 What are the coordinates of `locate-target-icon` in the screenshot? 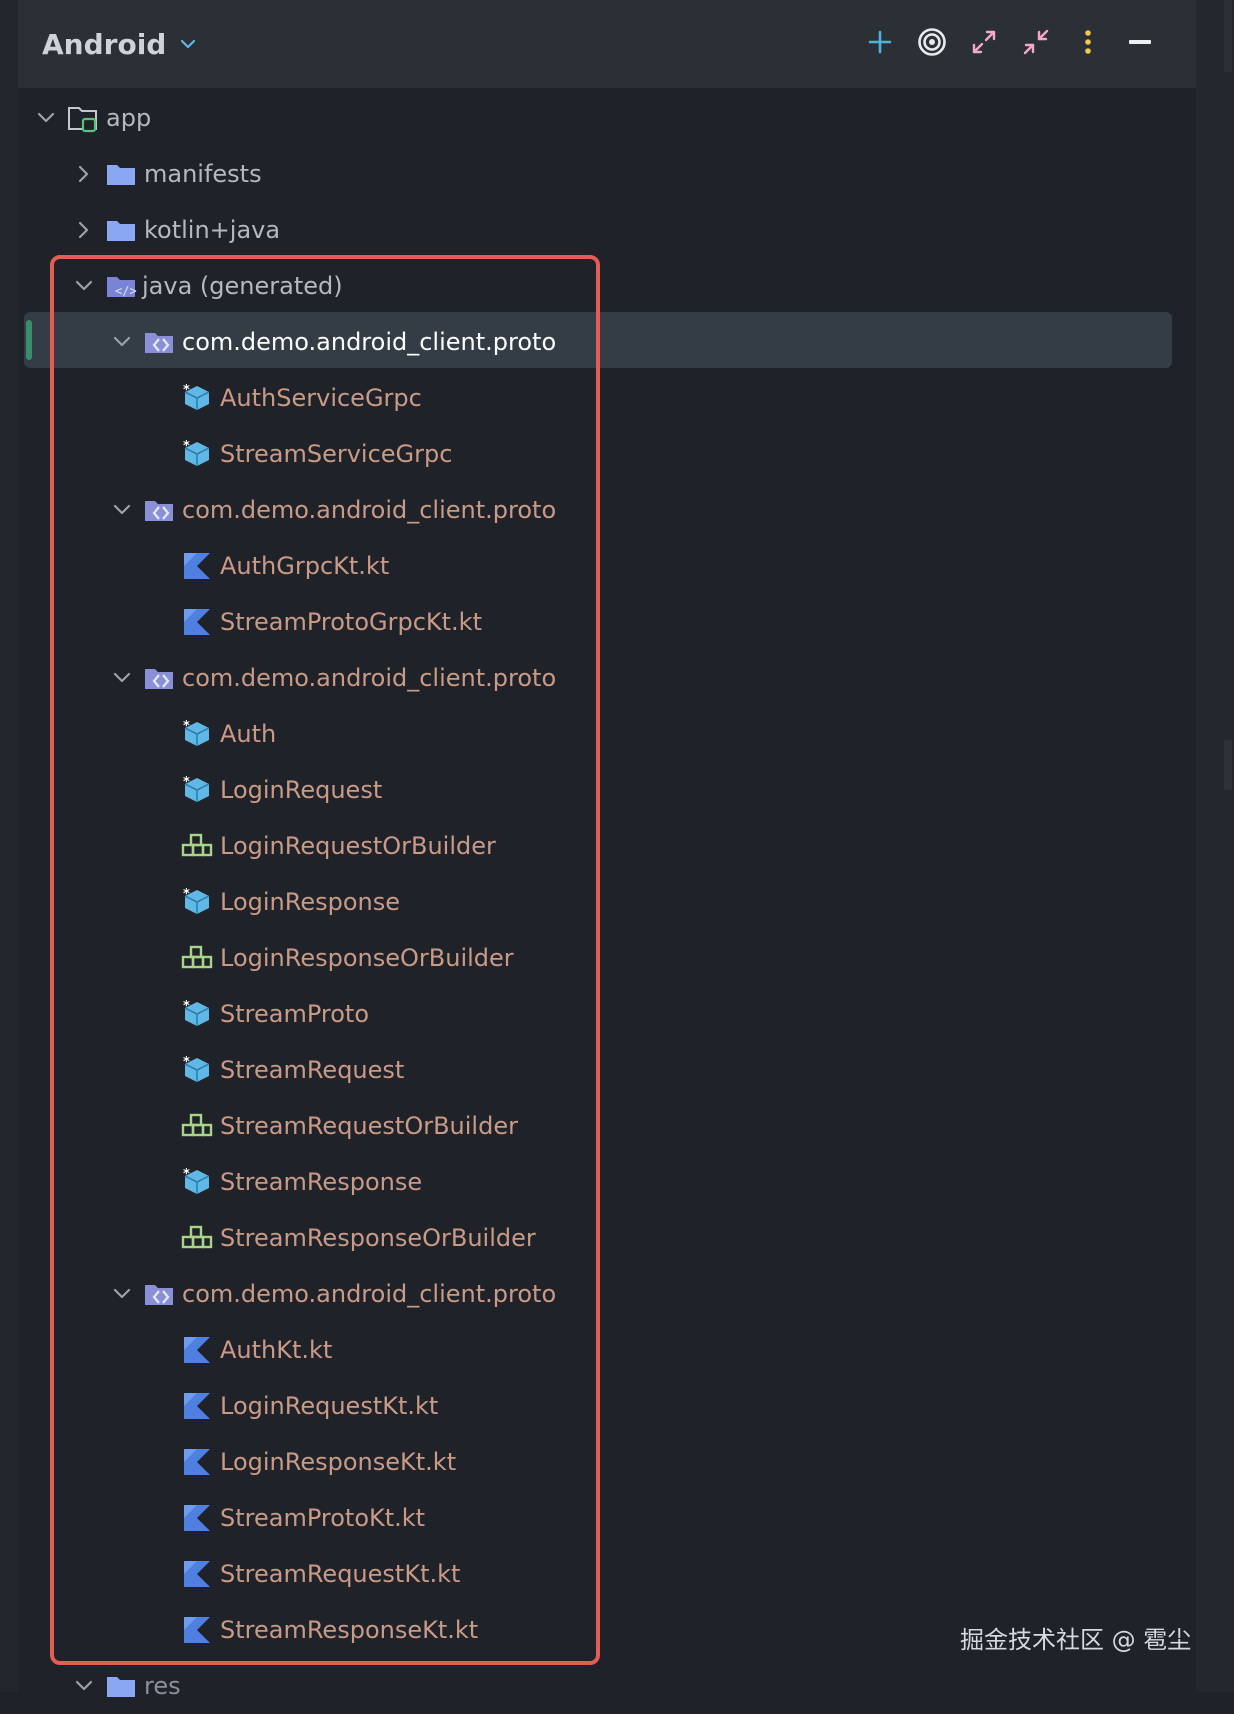 It's located at (932, 42).